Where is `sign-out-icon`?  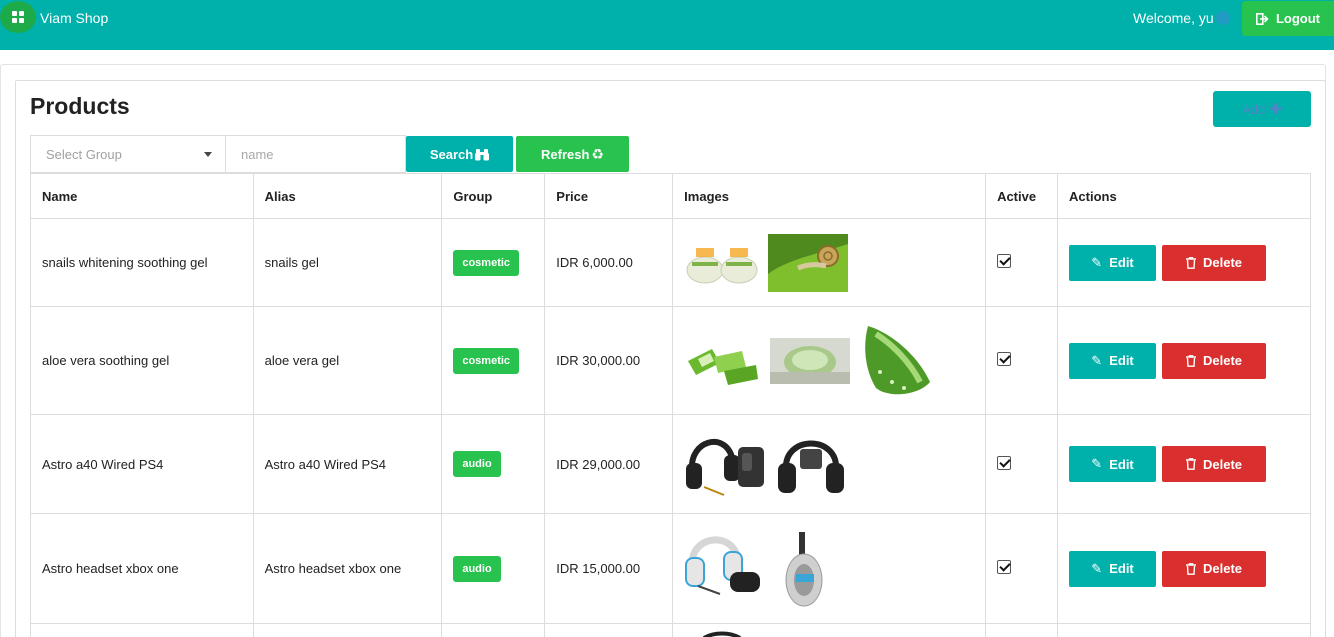
sign-out-icon is located at coordinates (1262, 18).